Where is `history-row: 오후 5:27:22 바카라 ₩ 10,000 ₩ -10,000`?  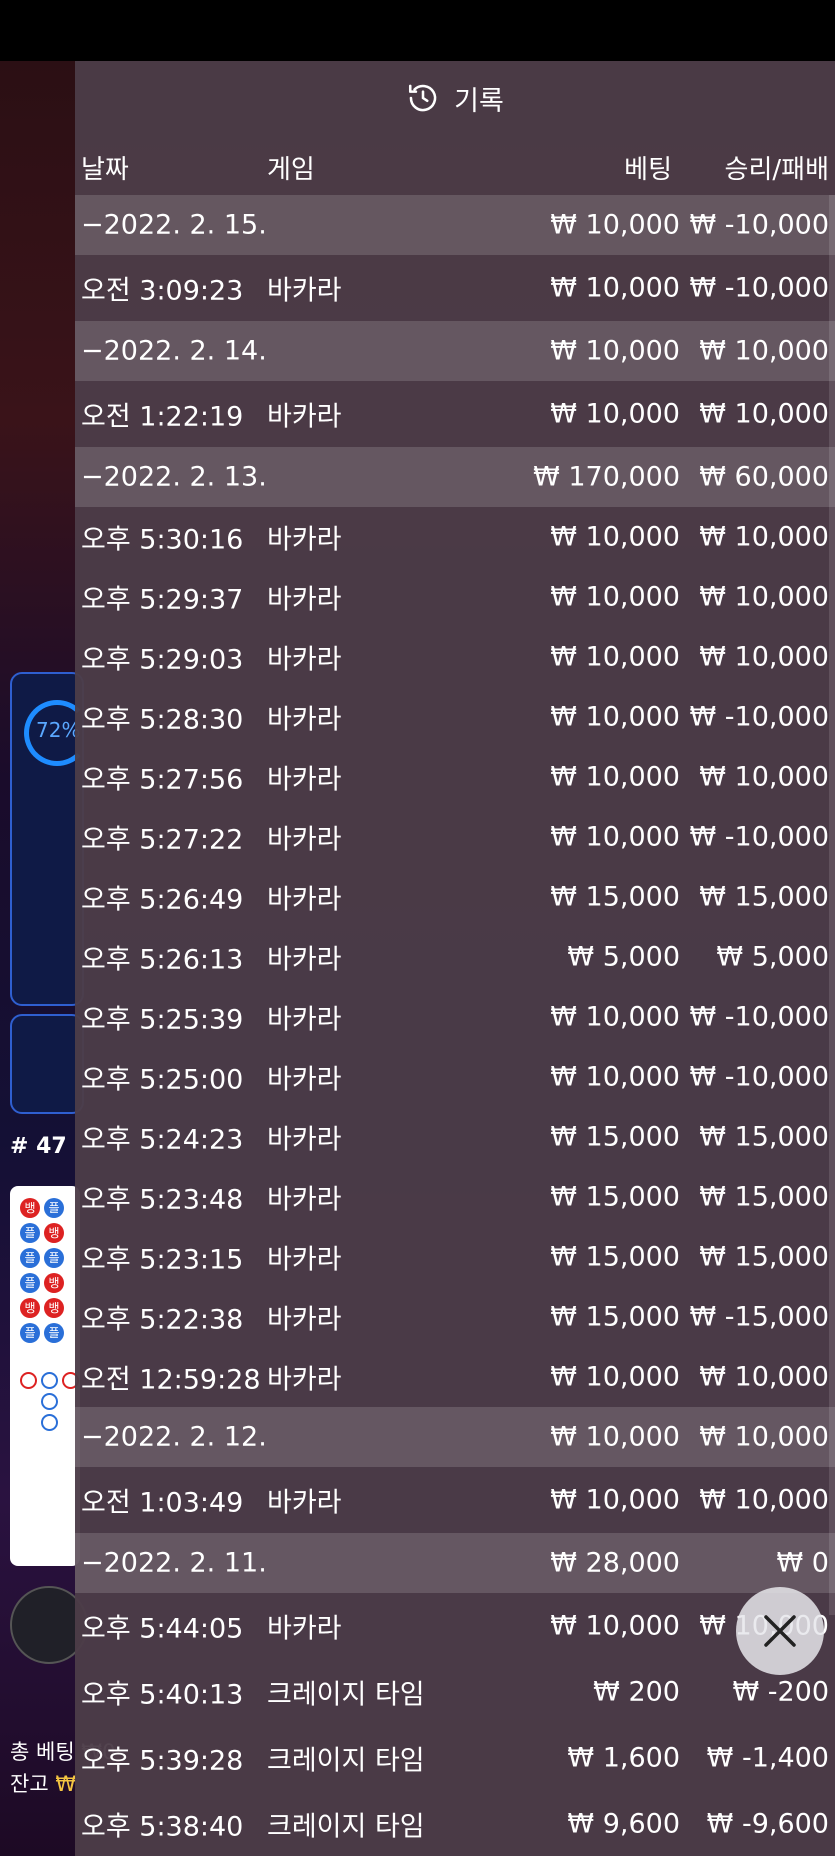 history-row: 오후 5:27:22 바카라 ₩ 10,000 ₩ -10,000 is located at coordinates (455, 837).